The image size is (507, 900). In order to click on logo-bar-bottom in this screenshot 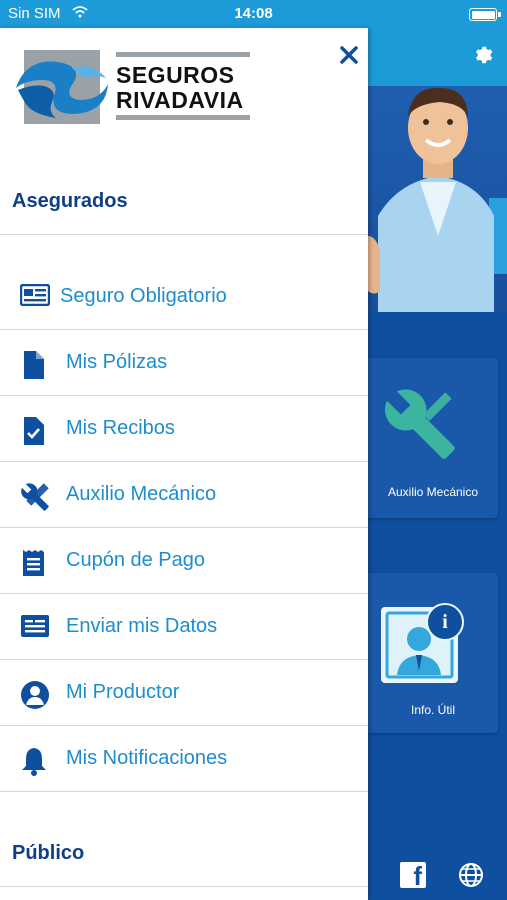, I will do `click(183, 117)`.